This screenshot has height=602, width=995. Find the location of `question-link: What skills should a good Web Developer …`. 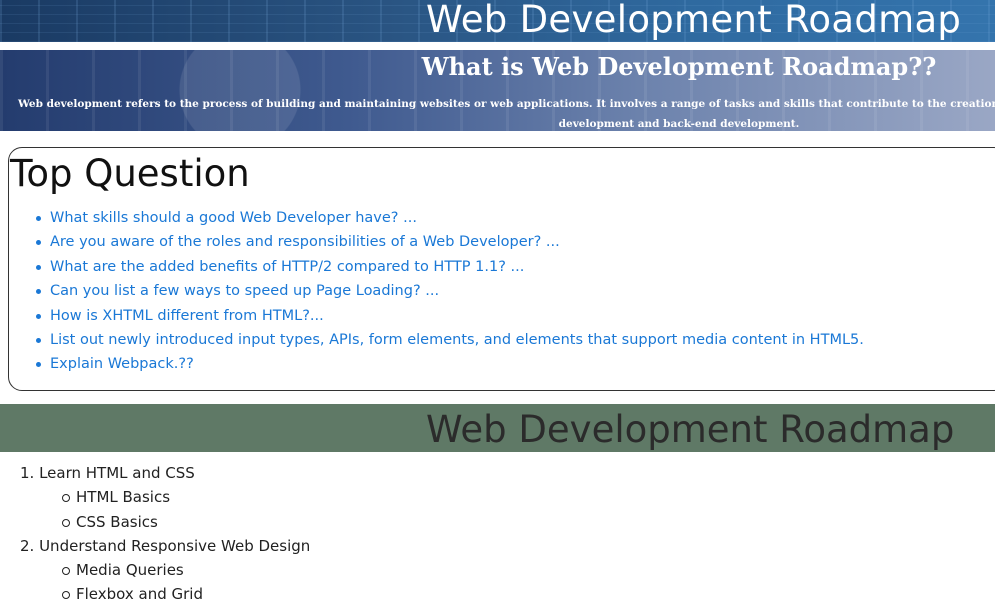

question-link: What skills should a good Web Developer … is located at coordinates (450, 218).